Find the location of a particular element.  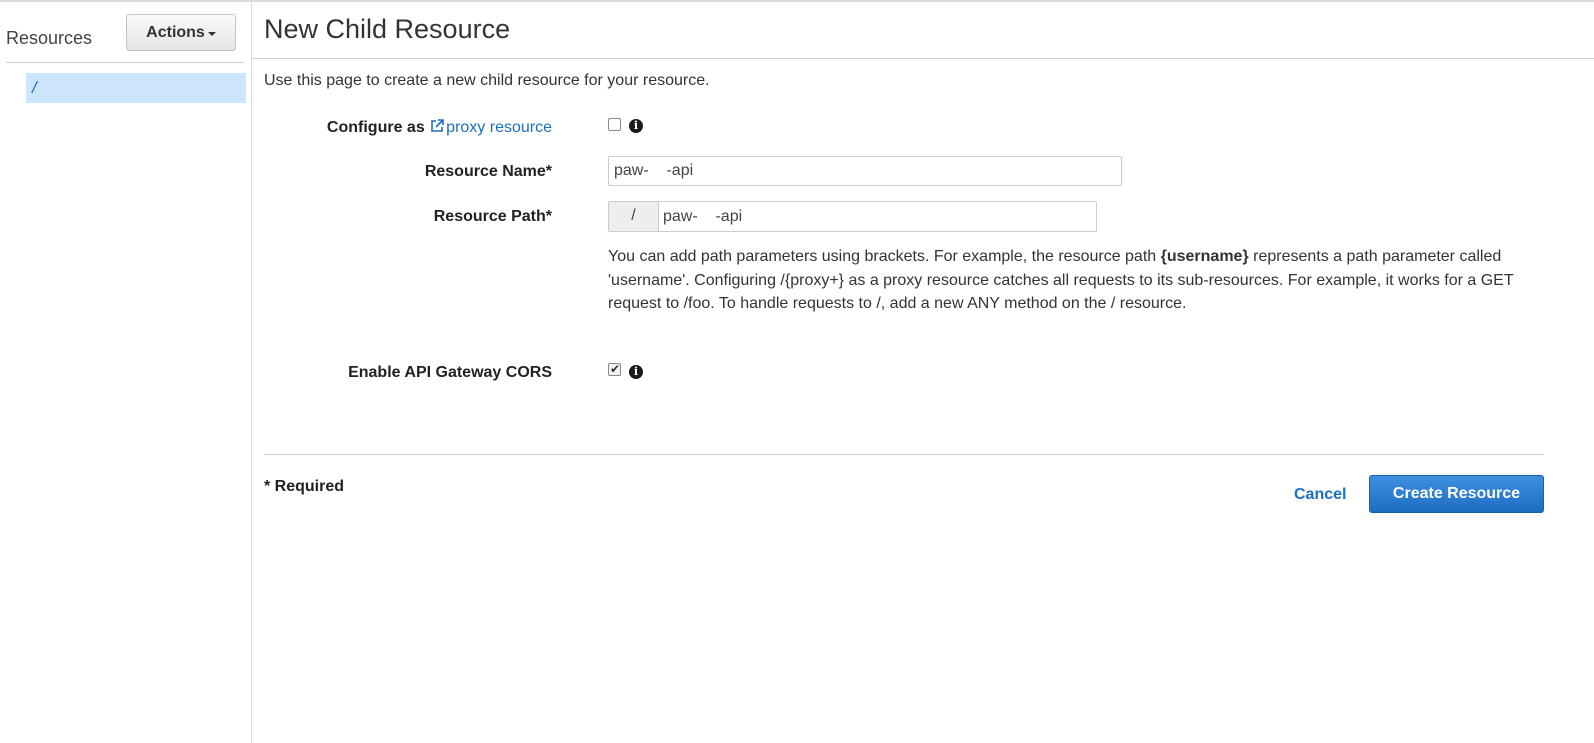

cors-checkbox: ✔ is located at coordinates (614, 369).